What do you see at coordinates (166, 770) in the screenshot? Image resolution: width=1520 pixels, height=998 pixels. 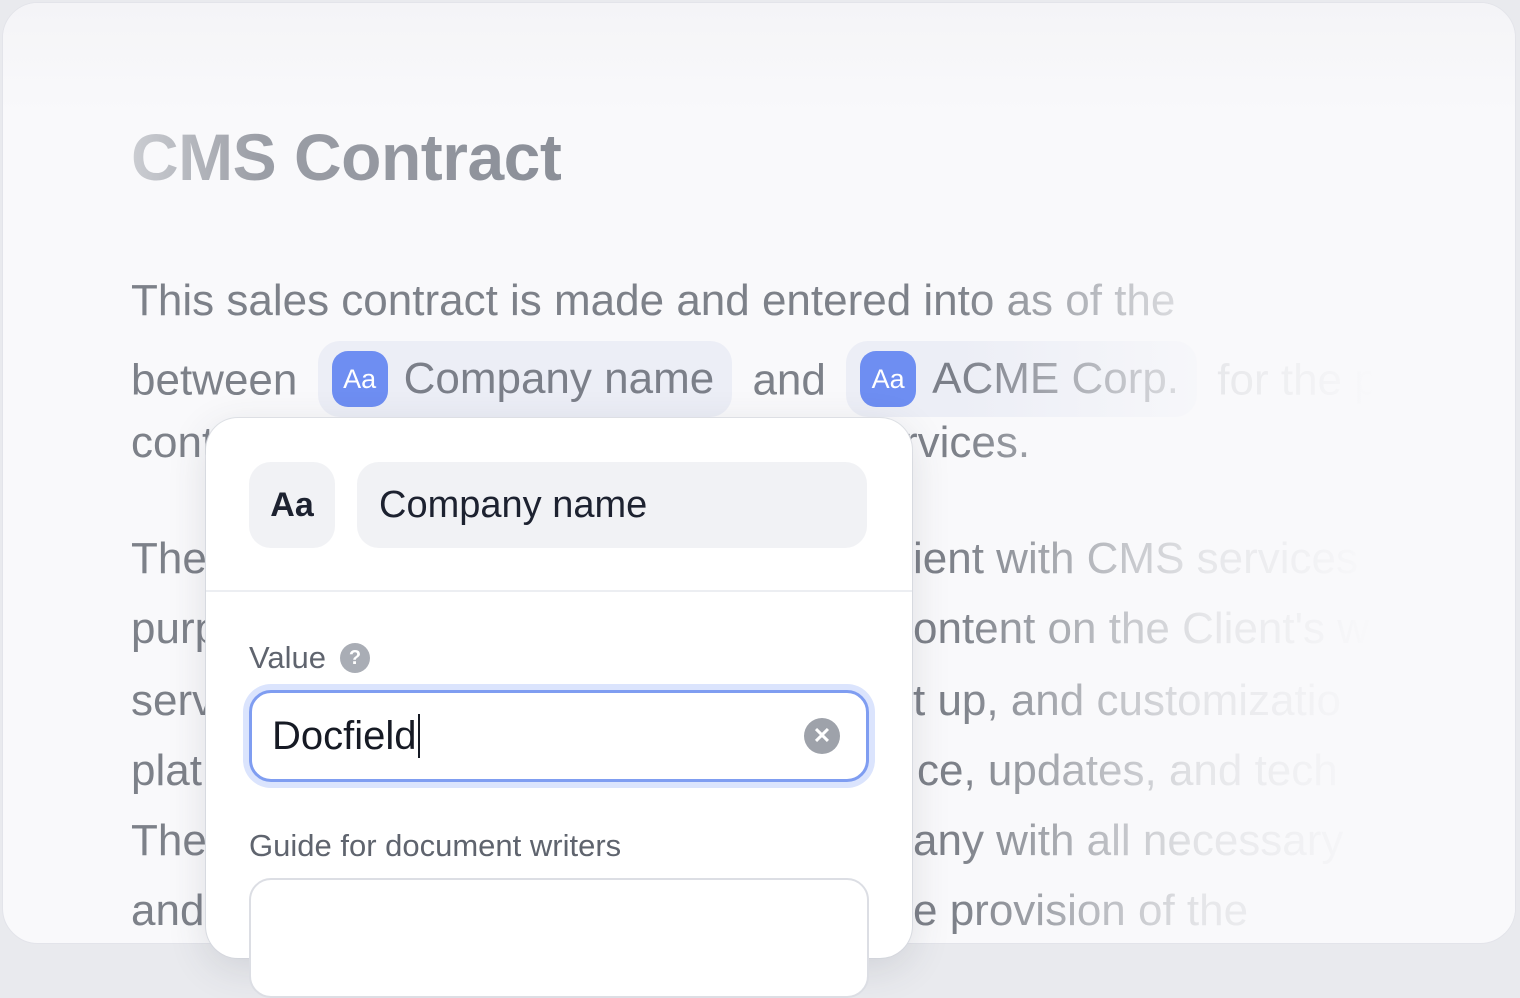 I see `line-text-left: plat` at bounding box center [166, 770].